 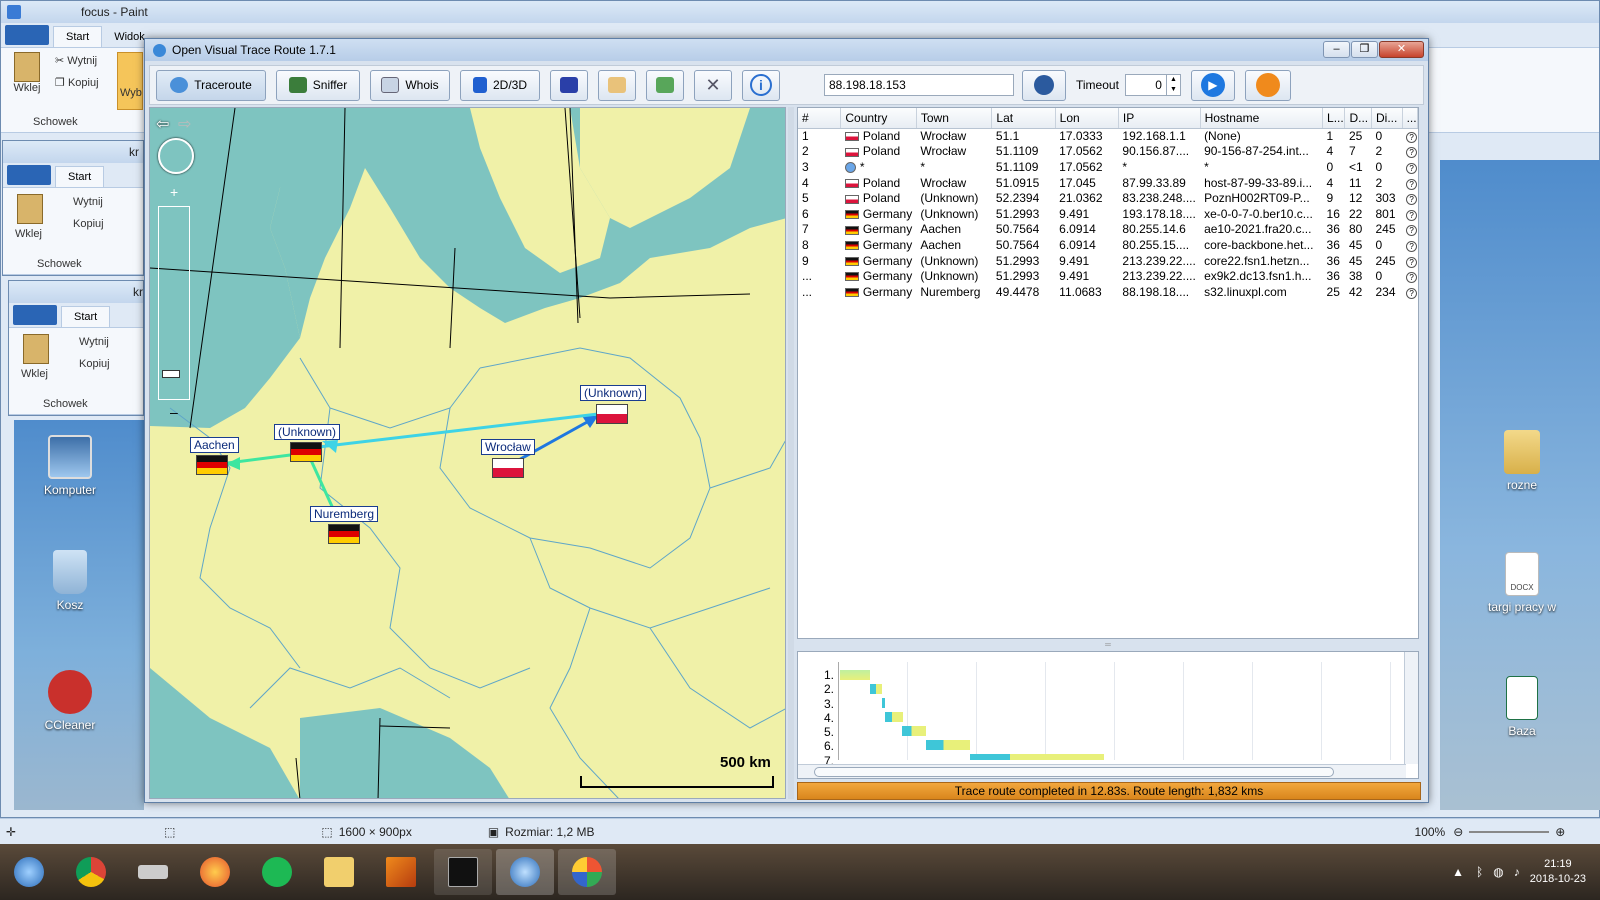 I want to click on zoom-out-icon: ⊖, so click(x=1458, y=832).